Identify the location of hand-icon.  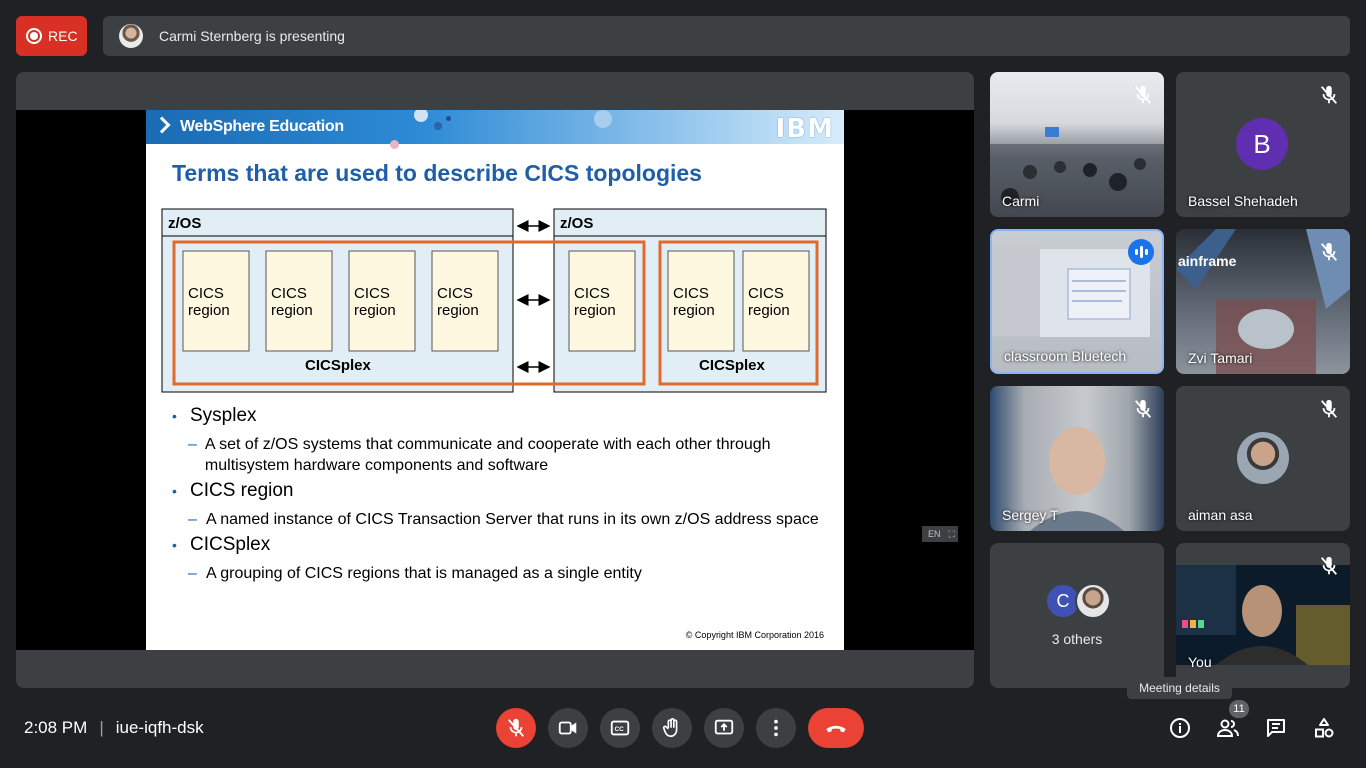
(670, 728).